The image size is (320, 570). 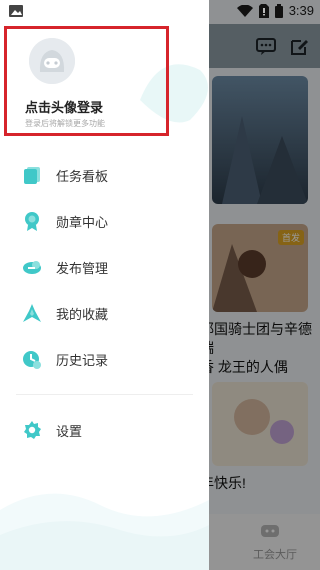 What do you see at coordinates (86, 81) in the screenshot?
I see `profile-section: 点击头像登录 登录后将解锁更多功能` at bounding box center [86, 81].